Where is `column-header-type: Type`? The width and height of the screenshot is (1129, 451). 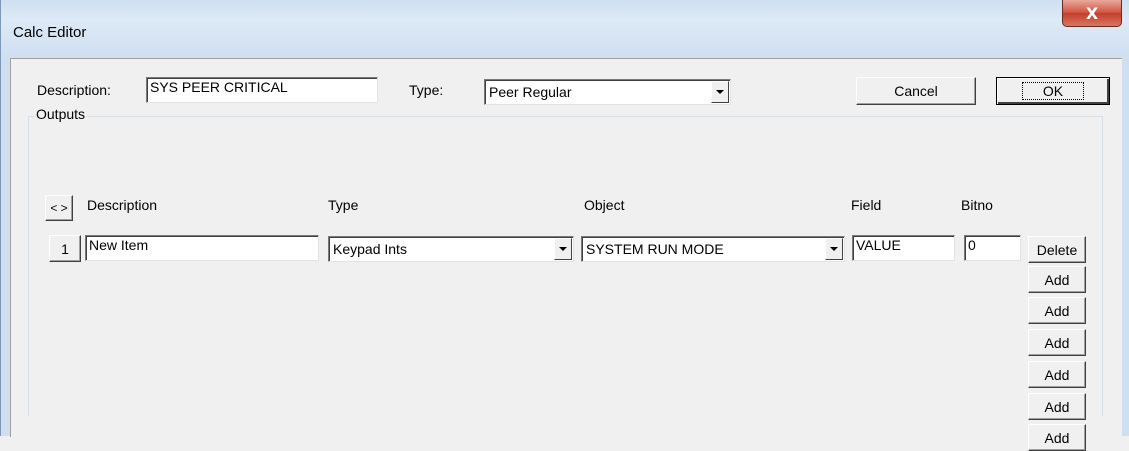 column-header-type: Type is located at coordinates (343, 205).